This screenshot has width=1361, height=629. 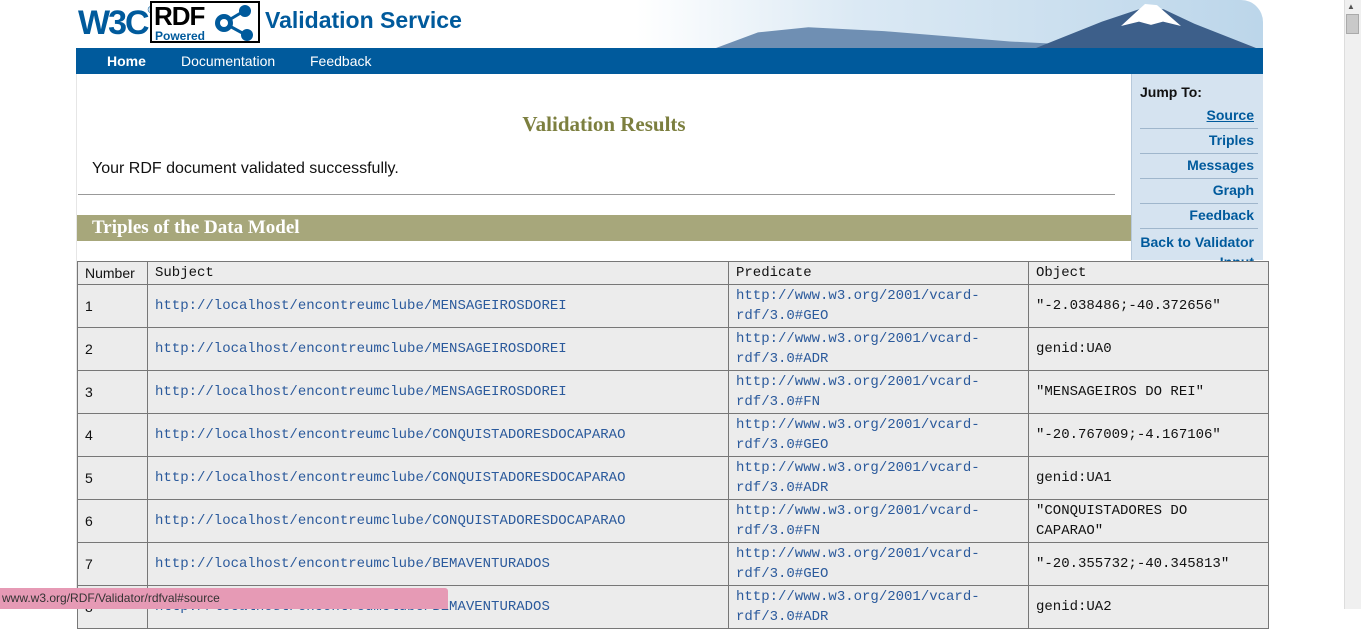 I want to click on nav-documentation: Documentation, so click(x=228, y=61).